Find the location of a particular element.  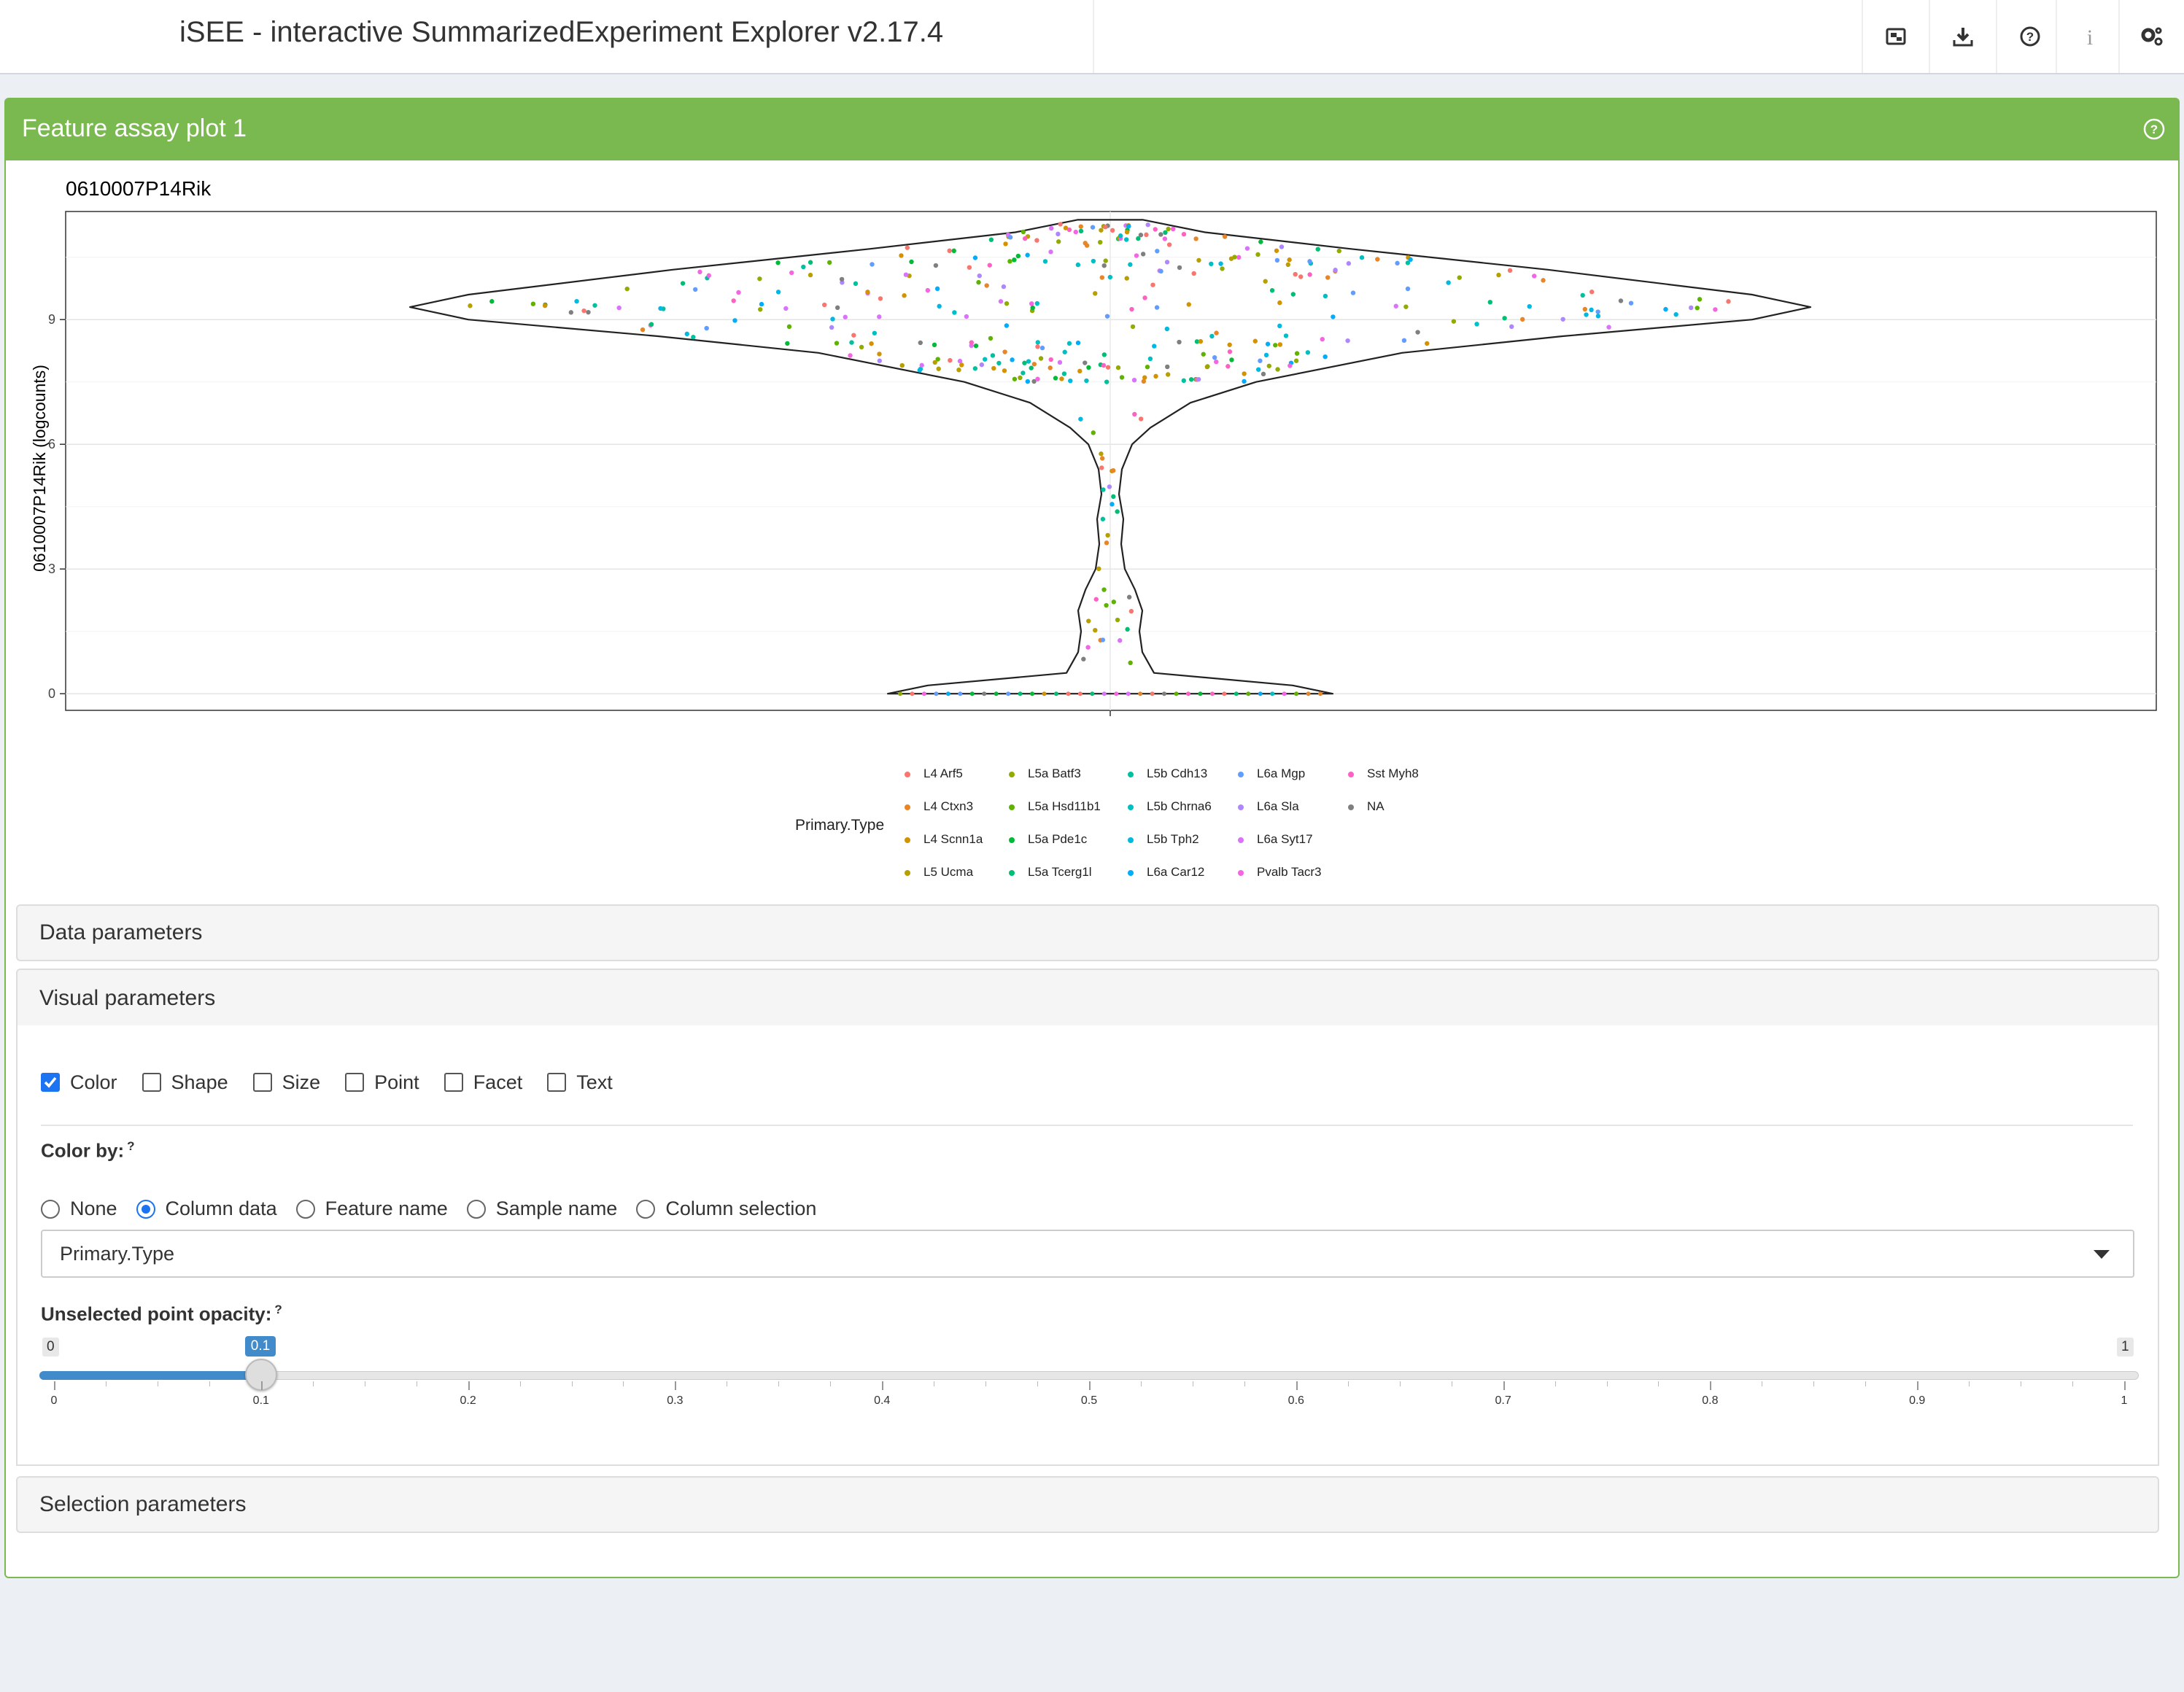

checkbox-text: Text is located at coordinates (580, 1082).